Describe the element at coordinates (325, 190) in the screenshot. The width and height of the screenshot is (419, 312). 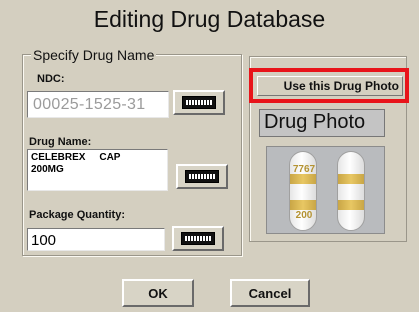
I see `drug-photo: 7767 200` at that location.